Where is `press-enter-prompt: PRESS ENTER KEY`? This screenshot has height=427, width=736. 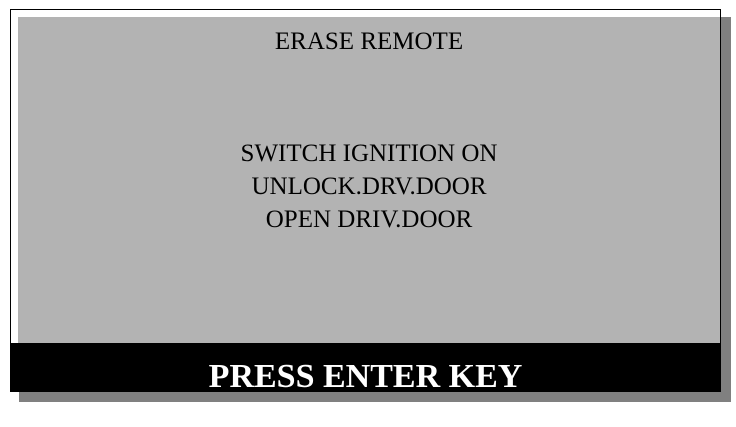 press-enter-prompt: PRESS ENTER KEY is located at coordinates (365, 369).